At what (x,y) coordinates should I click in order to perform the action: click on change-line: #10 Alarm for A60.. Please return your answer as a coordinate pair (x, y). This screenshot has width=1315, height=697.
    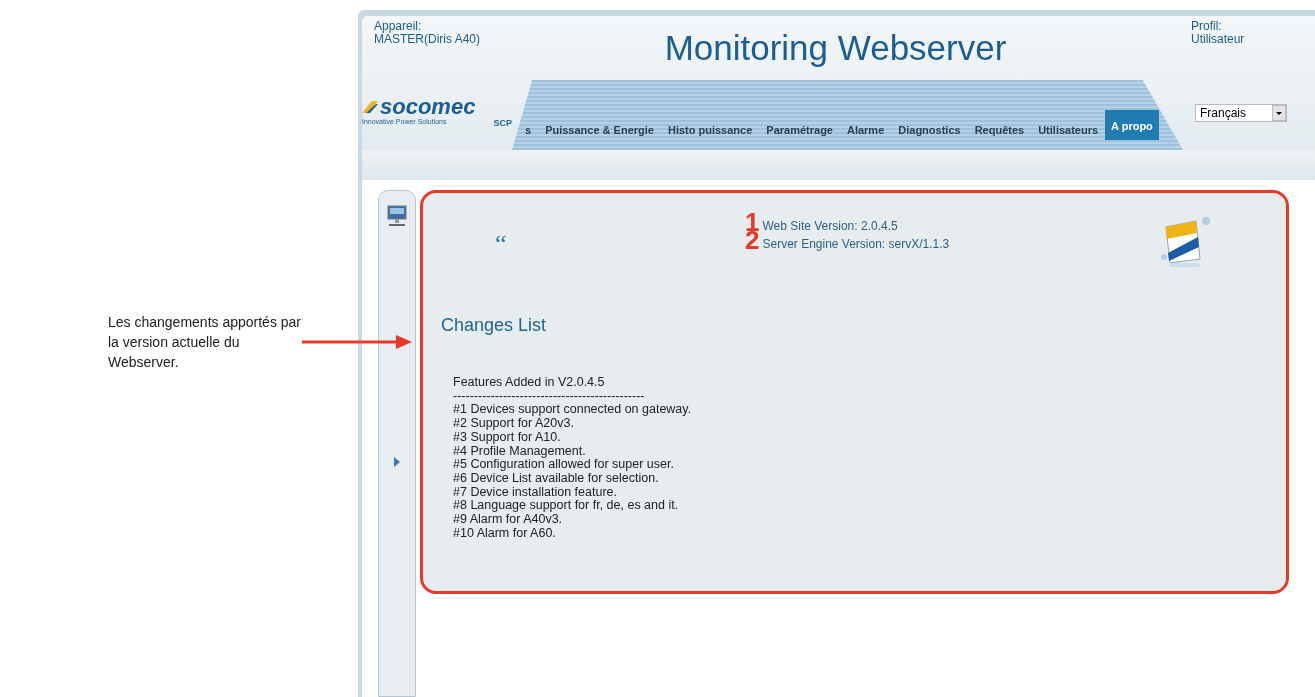
    Looking at the image, I should click on (505, 533).